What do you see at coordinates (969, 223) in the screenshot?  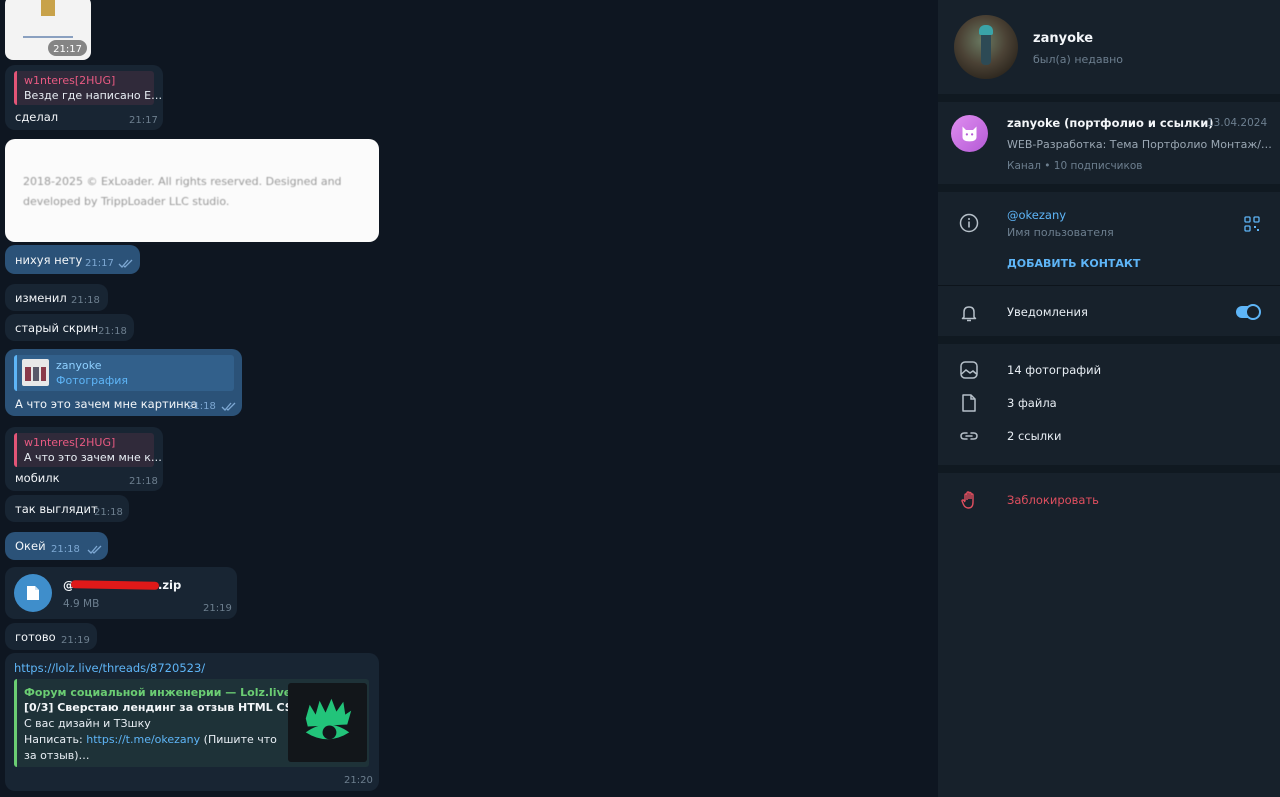 I see `info-icon` at bounding box center [969, 223].